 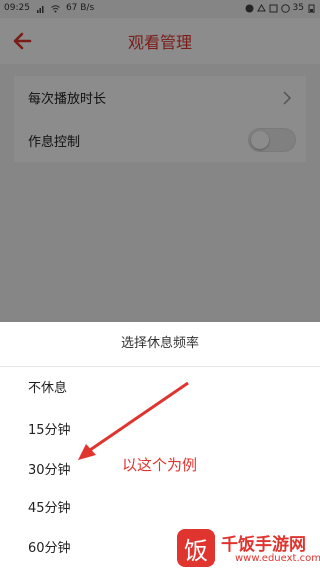 I want to click on watermark-url: www.eduext.com, so click(x=277, y=558).